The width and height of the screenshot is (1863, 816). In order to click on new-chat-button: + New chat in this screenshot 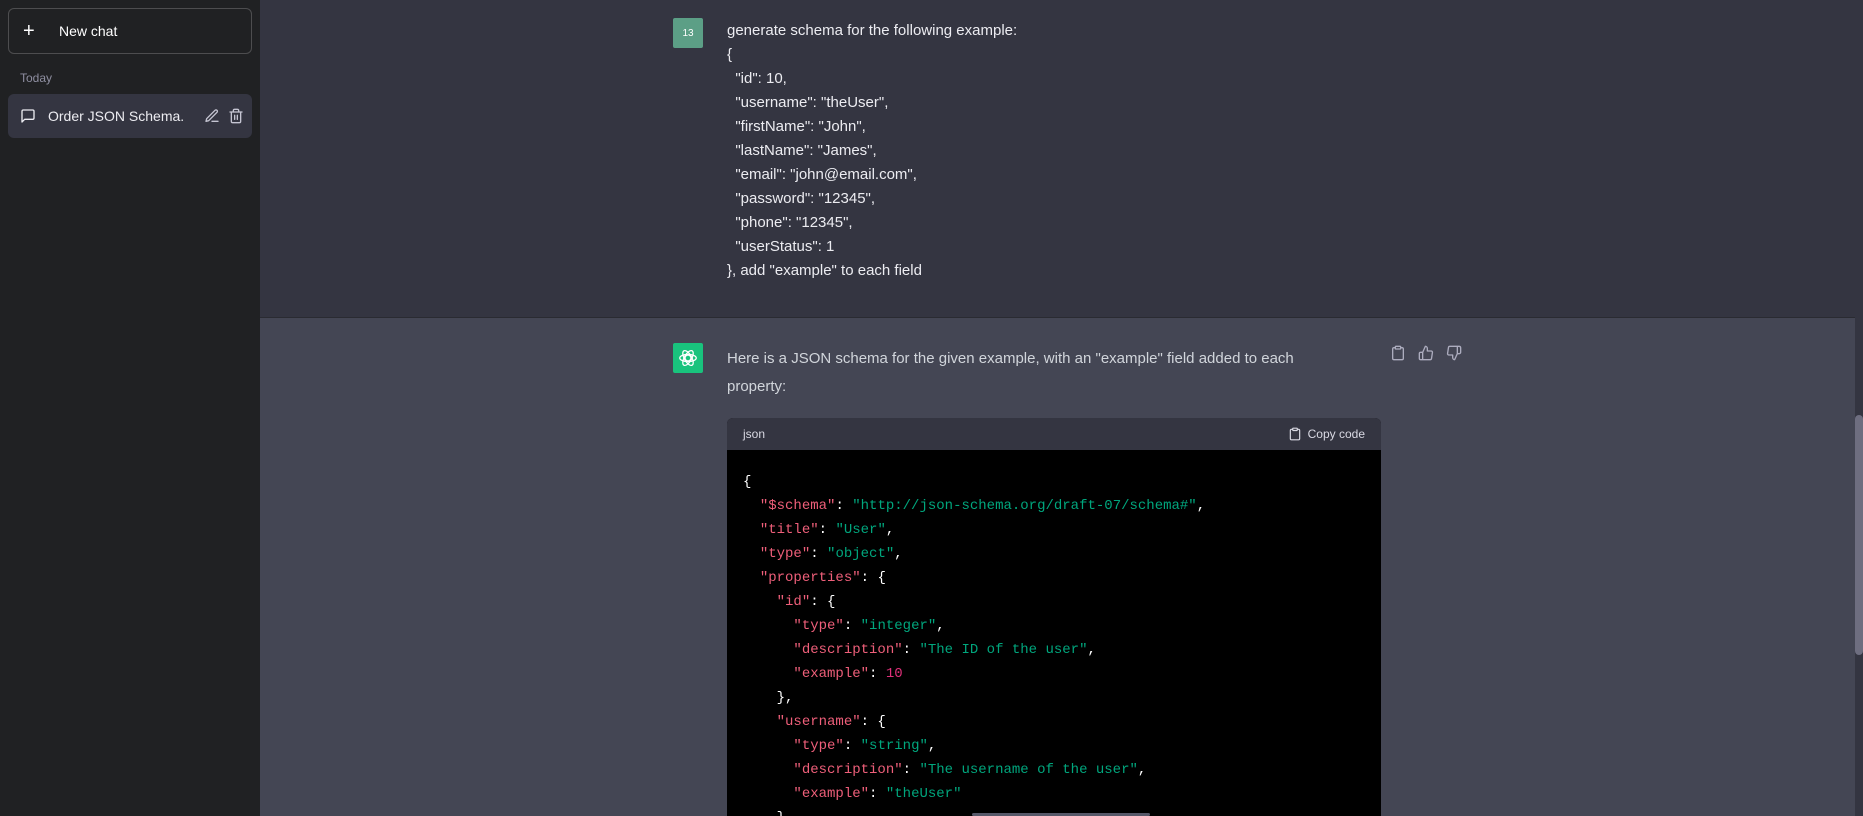, I will do `click(130, 31)`.